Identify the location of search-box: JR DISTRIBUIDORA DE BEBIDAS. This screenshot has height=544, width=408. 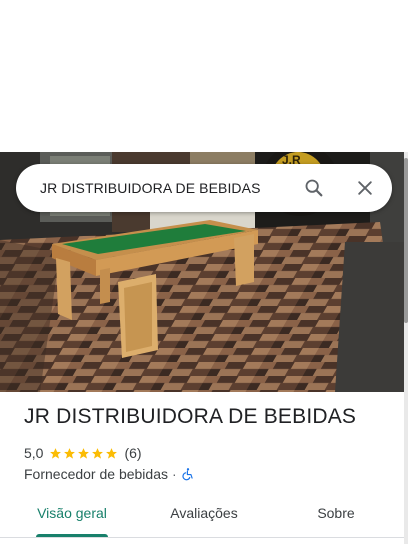
(204, 188).